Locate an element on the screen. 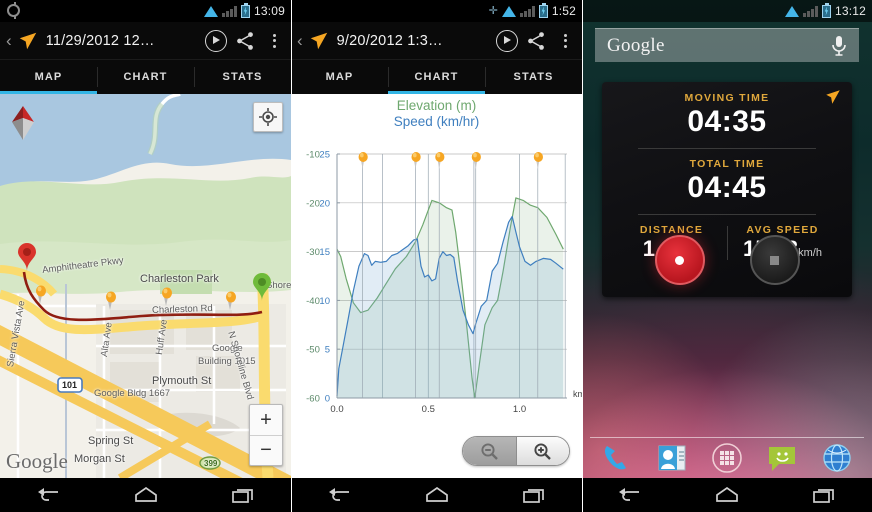  zoom-in-button: + is located at coordinates (266, 420).